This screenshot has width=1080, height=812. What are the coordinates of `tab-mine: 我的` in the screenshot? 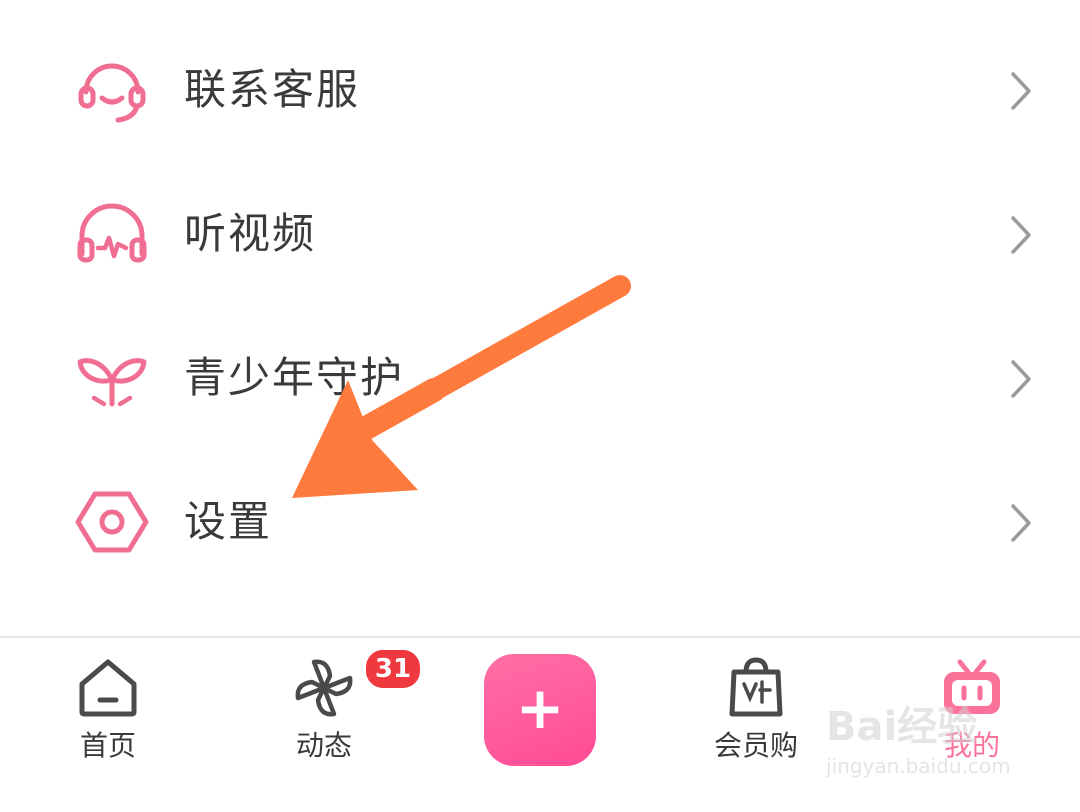 It's located at (972, 725).